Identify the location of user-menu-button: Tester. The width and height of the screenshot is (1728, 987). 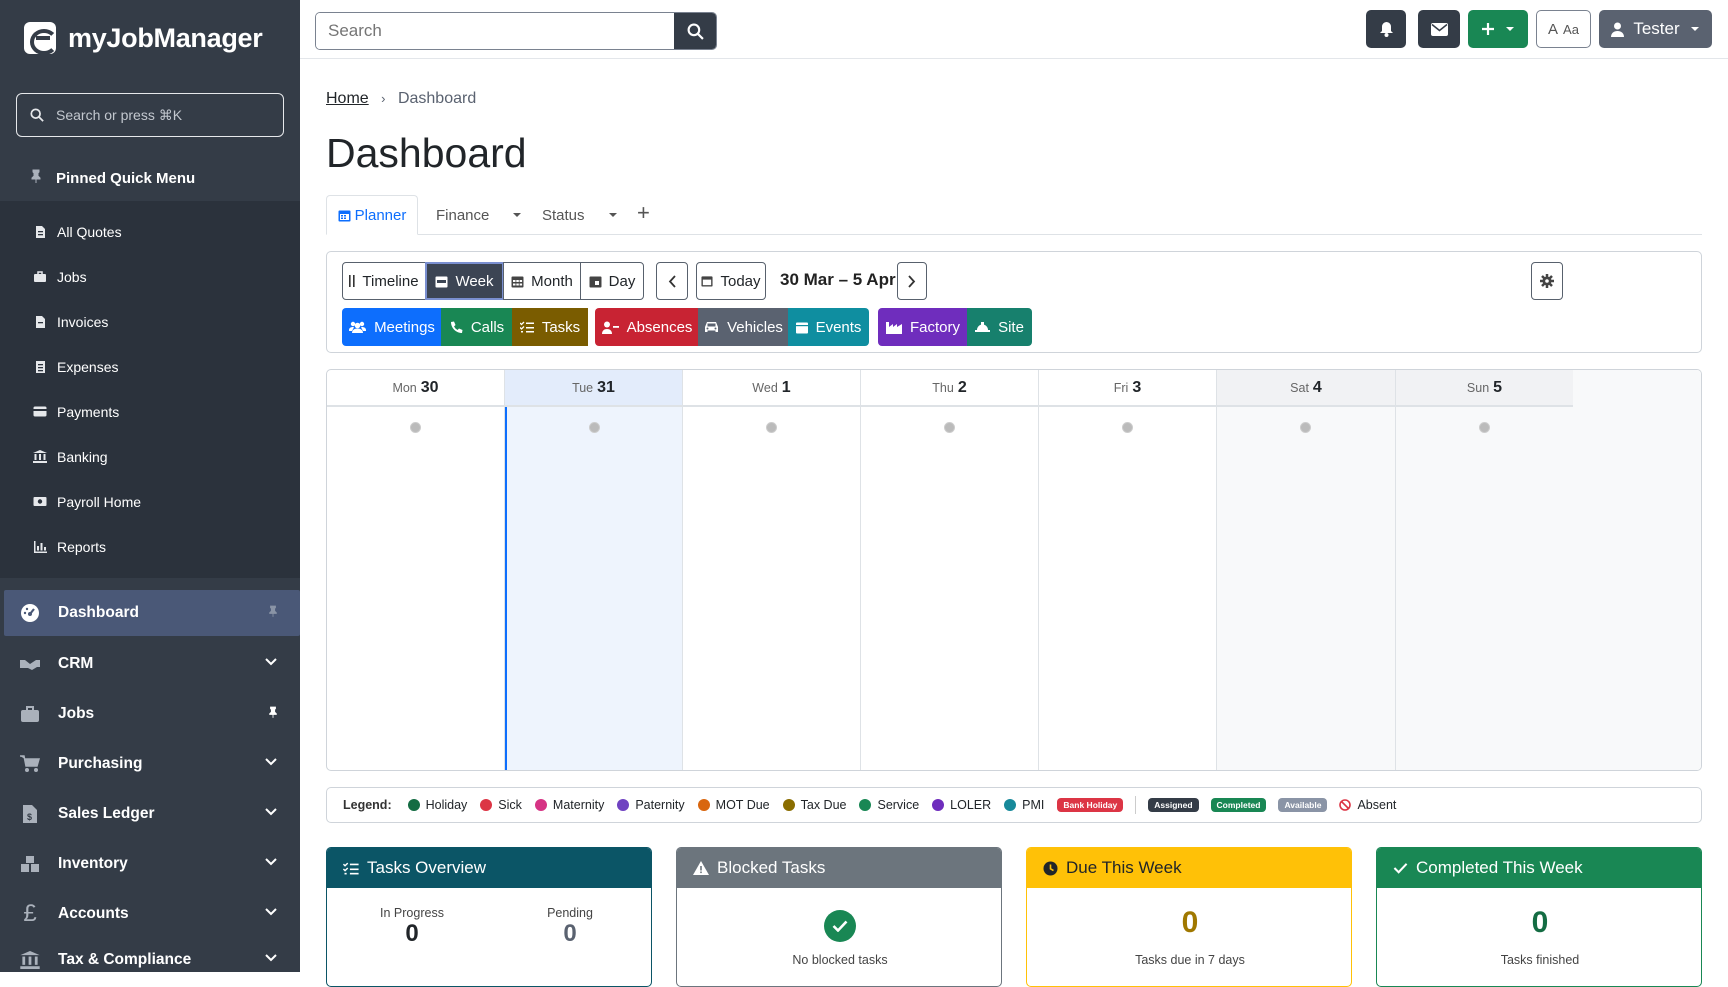
(1655, 29).